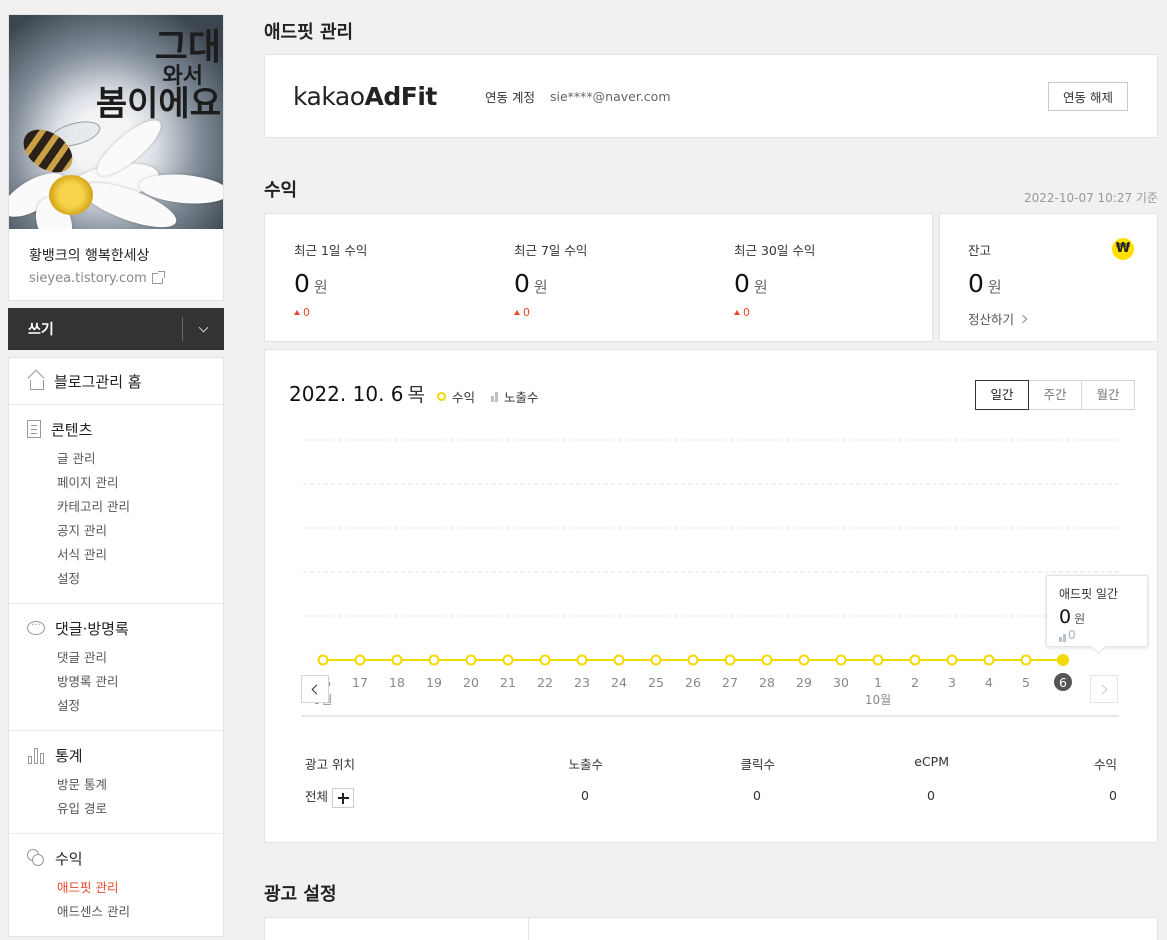  I want to click on tab-daily: 일간, so click(1002, 395).